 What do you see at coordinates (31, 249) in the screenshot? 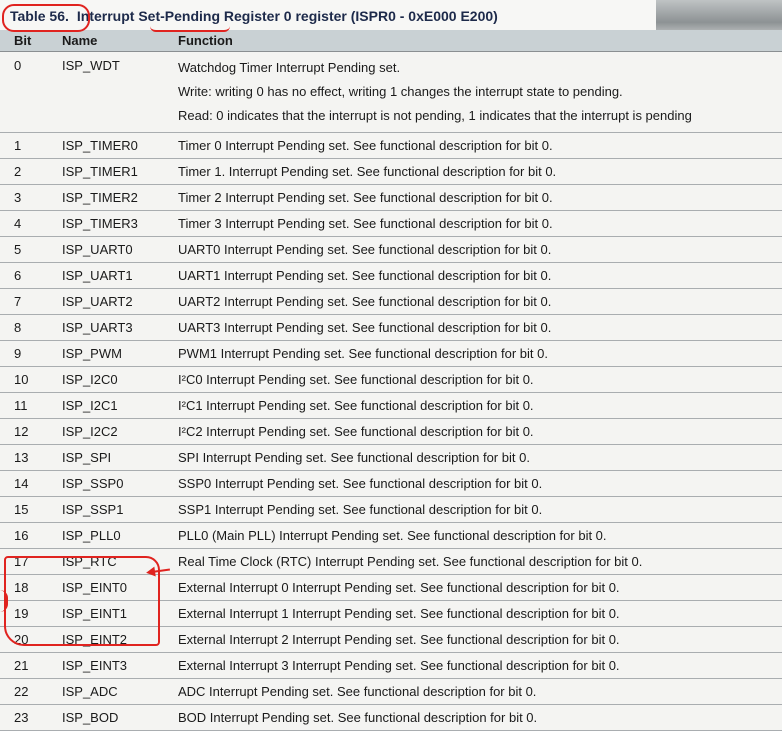
I see `bit-cell: 5` at bounding box center [31, 249].